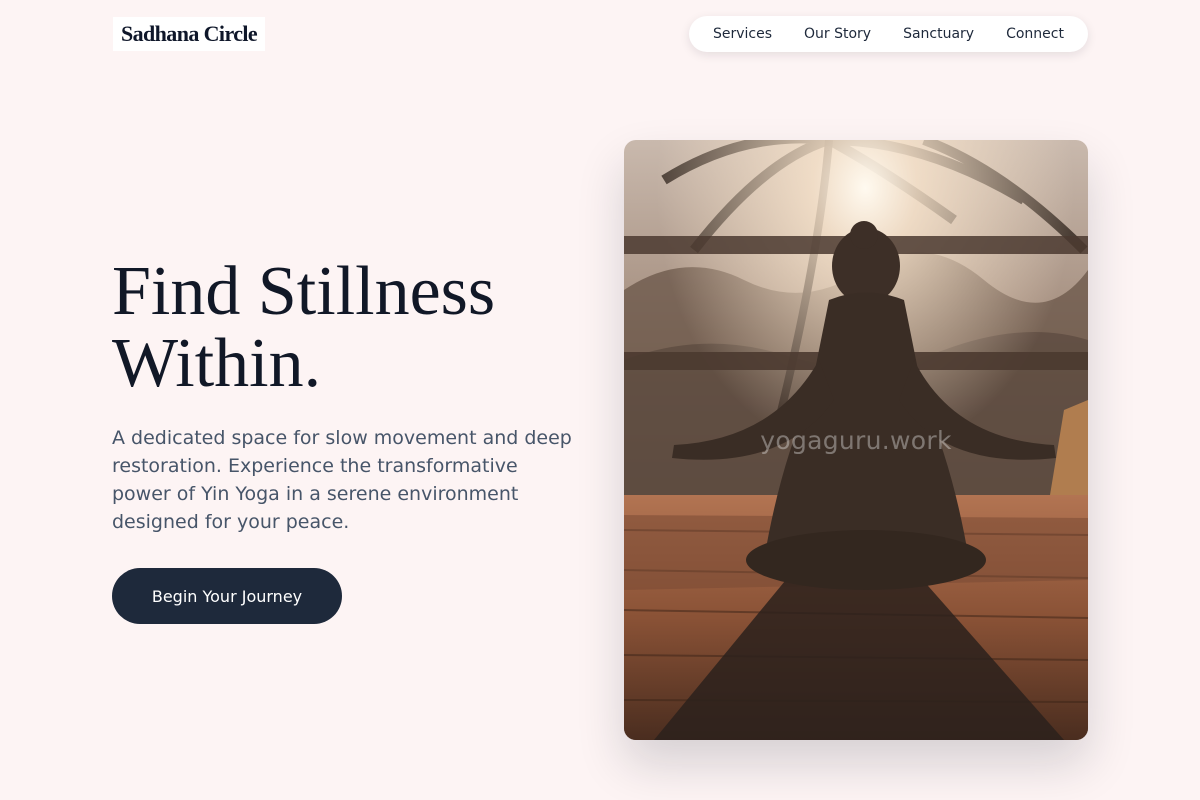  I want to click on main-nav: Services Our Story Sanctuary Connect, so click(888, 34).